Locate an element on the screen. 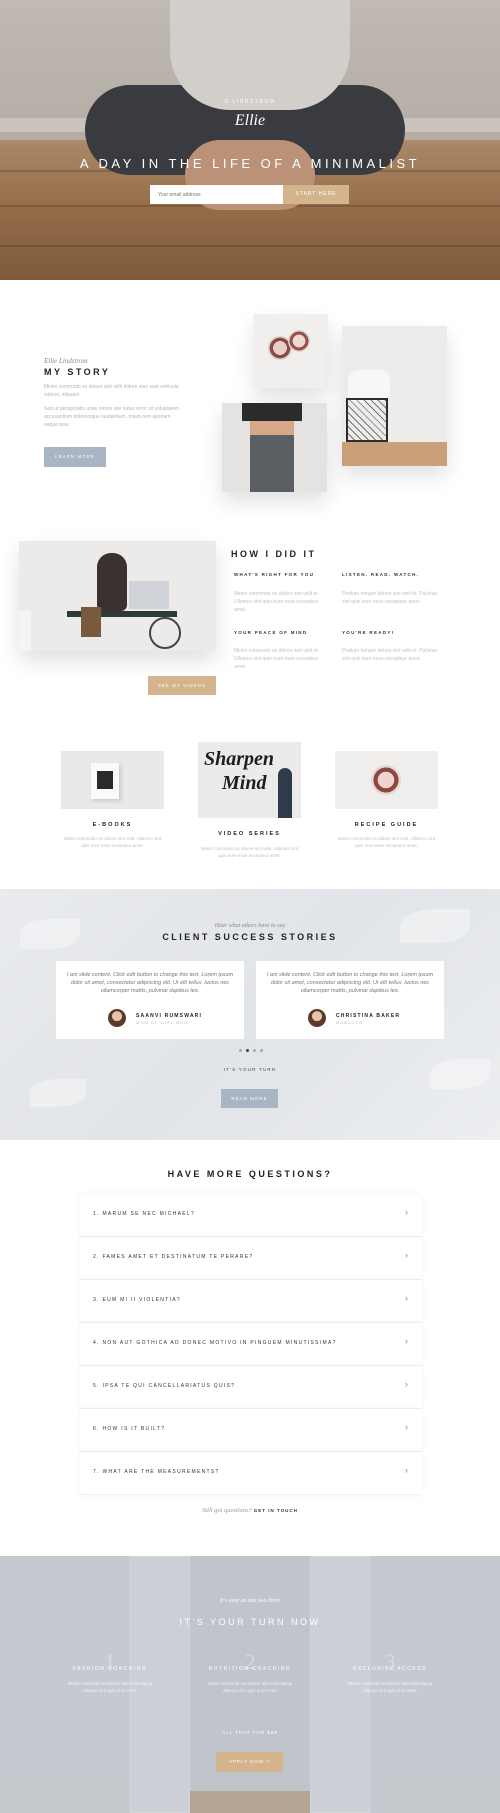  benefit-title: NUTRITION COACHING is located at coordinates (250, 1669).